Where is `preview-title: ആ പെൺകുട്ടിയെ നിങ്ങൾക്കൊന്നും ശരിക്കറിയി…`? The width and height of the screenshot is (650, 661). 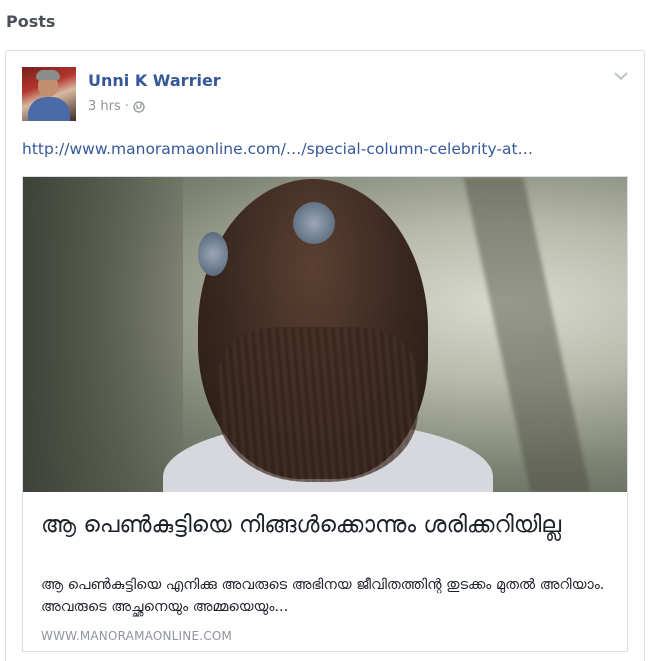
preview-title: ആ പെൺകുട്ടിയെ നിങ്ങൾക്കൊന്നും ശരിക്കറിയി… is located at coordinates (326, 525).